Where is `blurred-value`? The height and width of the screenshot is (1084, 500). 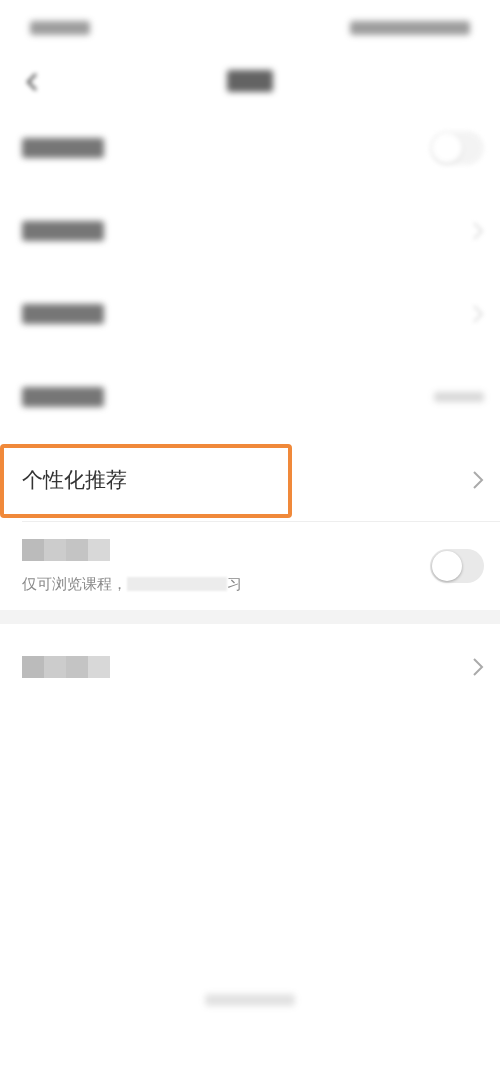
blurred-value is located at coordinates (459, 396).